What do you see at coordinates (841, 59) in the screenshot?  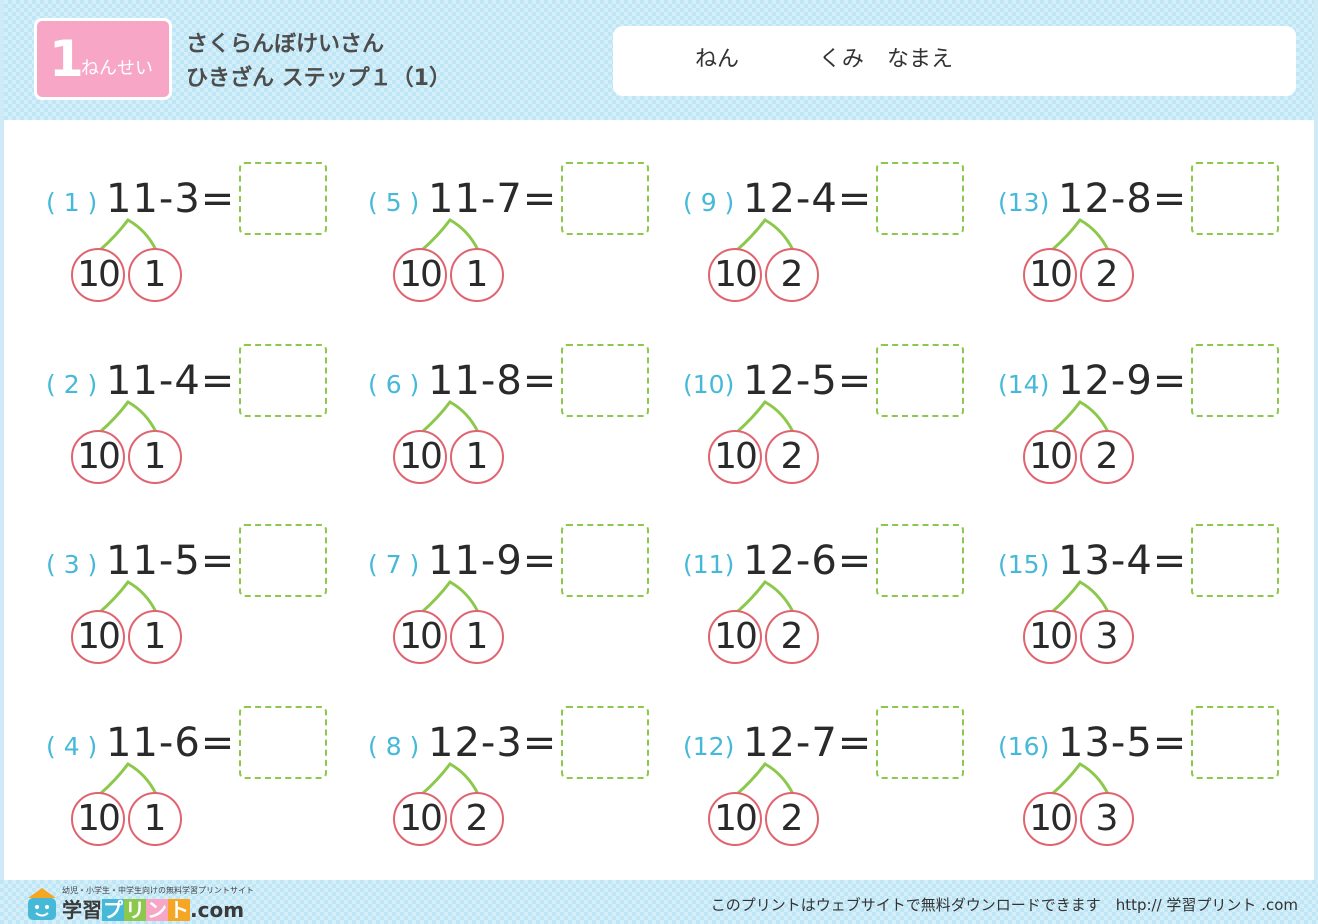 I see `name-field-class: くみ` at bounding box center [841, 59].